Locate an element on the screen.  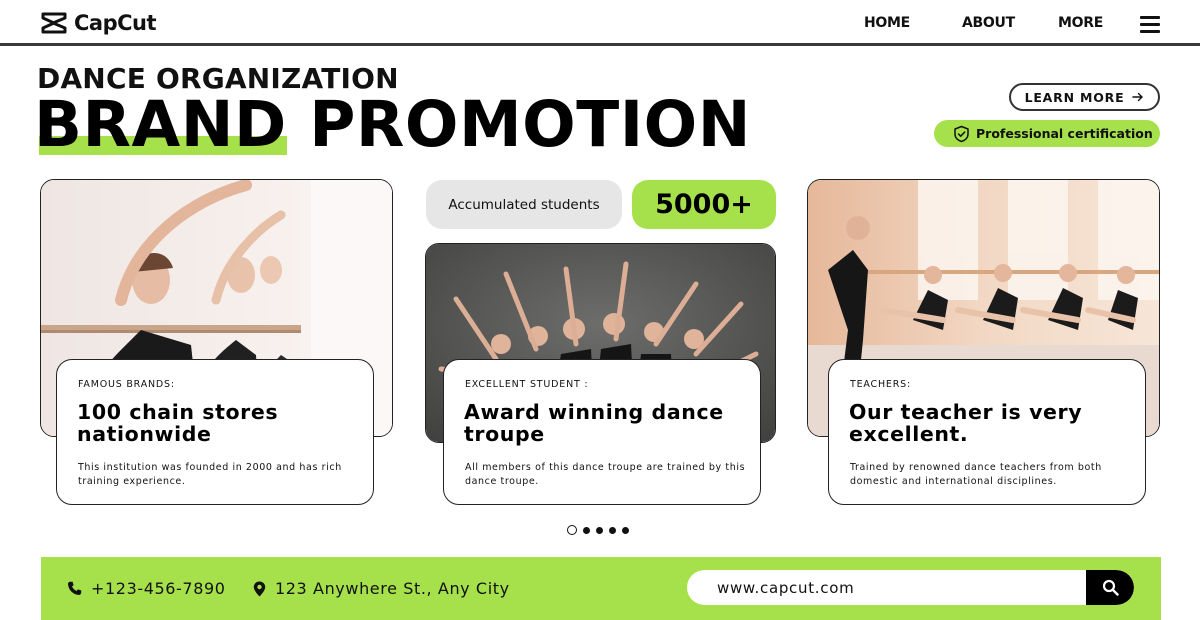
stat-label: Accumulated students is located at coordinates (524, 204).